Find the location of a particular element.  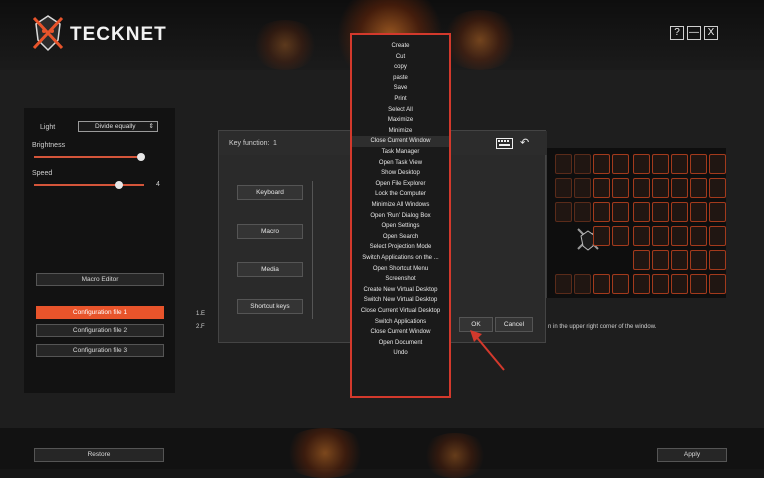

tab-shortcut-keys: Shortcut keys is located at coordinates (270, 306).